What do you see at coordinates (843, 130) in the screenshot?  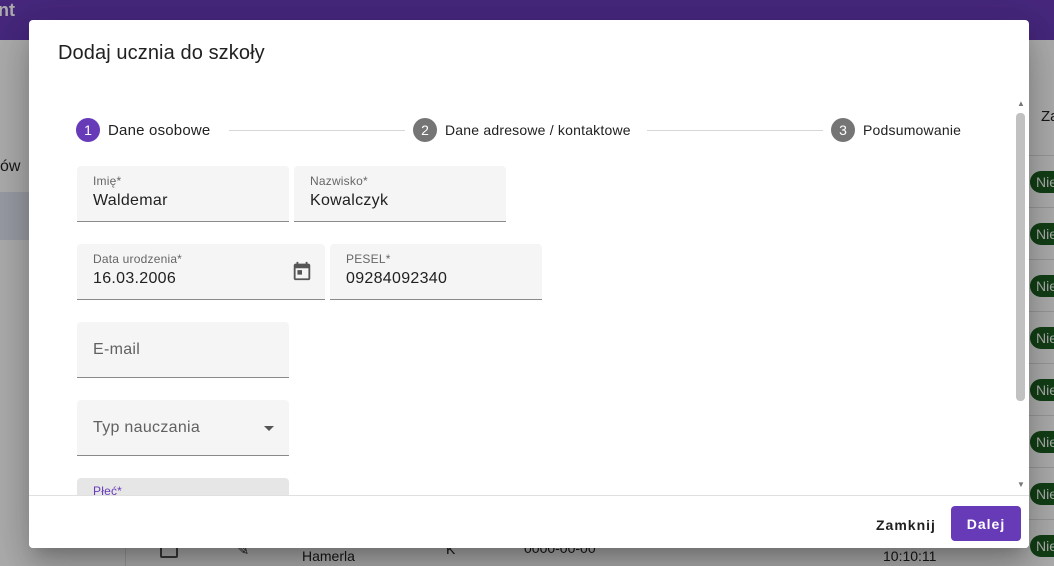 I see `step-number: 3` at bounding box center [843, 130].